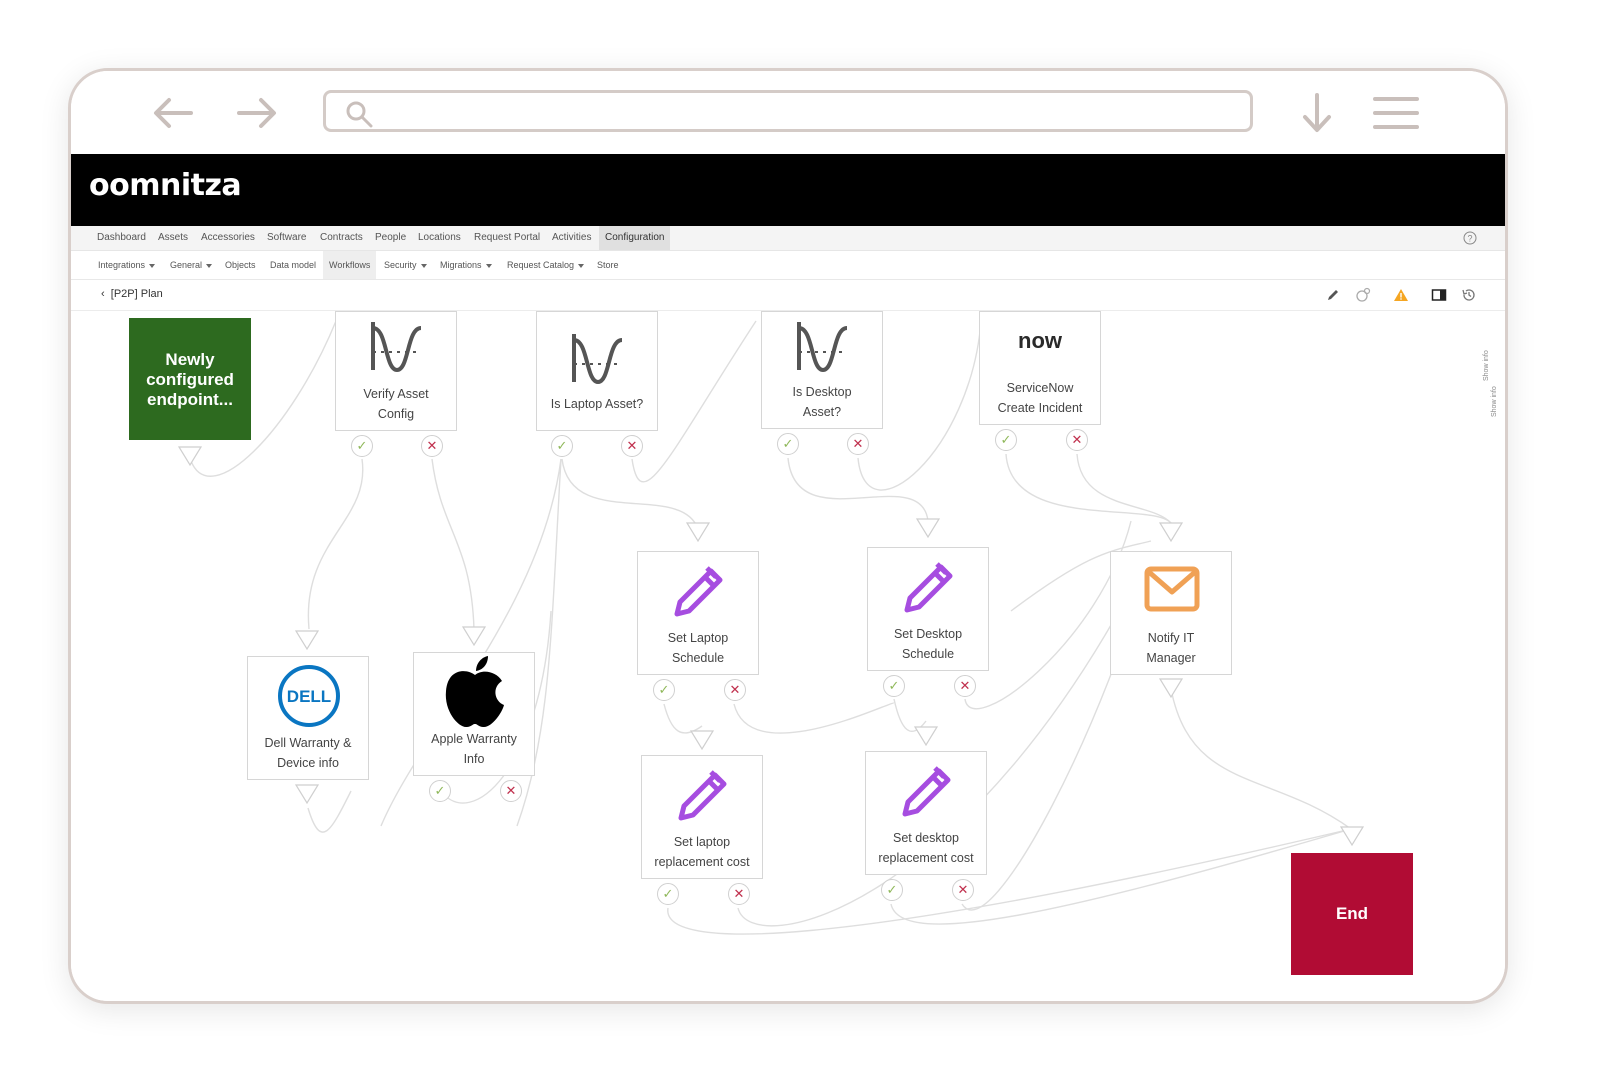 The image size is (1600, 1091). I want to click on nav-accessories: Accessories, so click(228, 238).